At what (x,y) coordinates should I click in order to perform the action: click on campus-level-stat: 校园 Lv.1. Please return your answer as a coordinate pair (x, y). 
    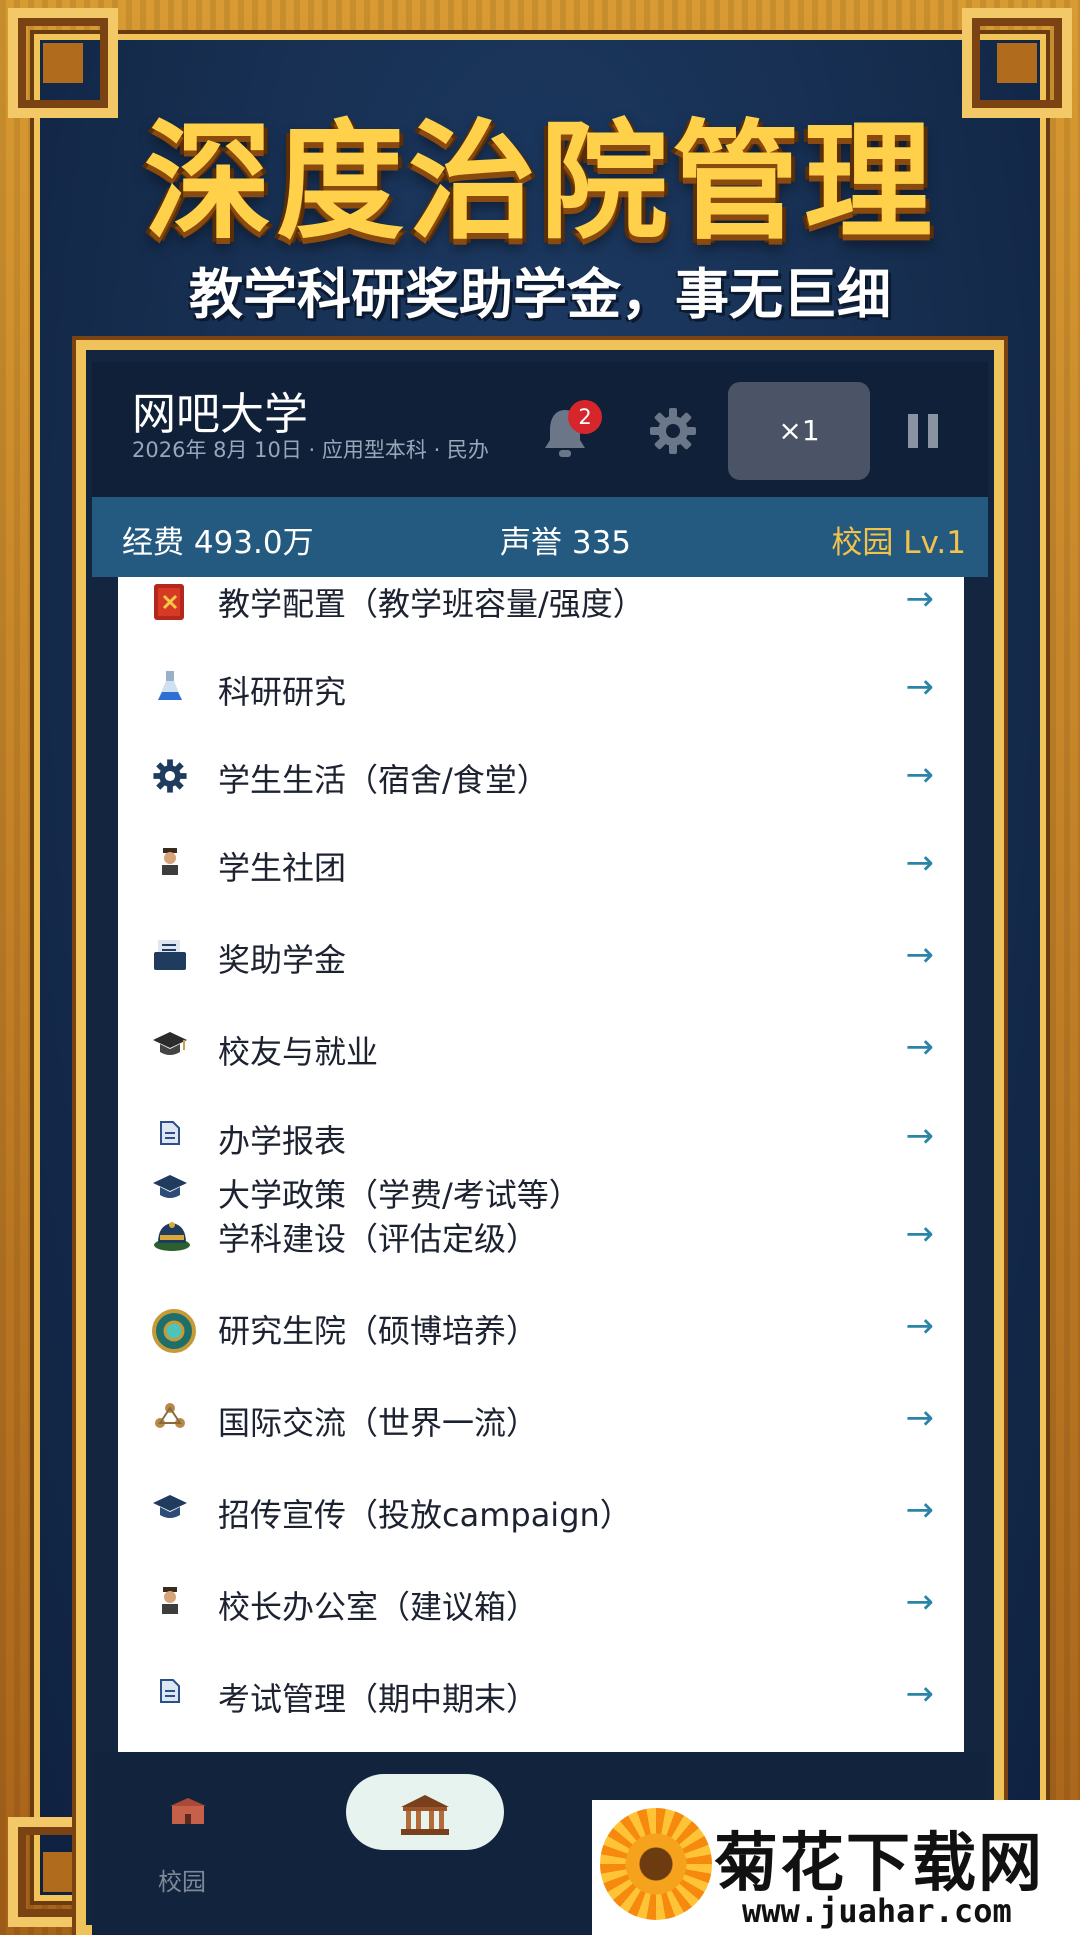
    Looking at the image, I should click on (898, 539).